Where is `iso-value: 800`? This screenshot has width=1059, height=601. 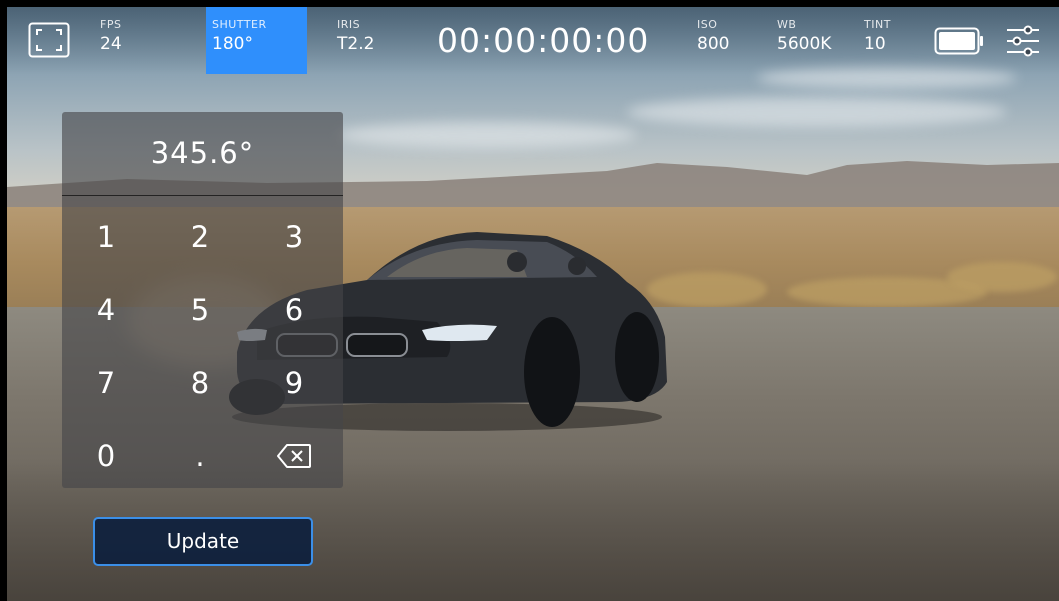
iso-value: 800 is located at coordinates (713, 44).